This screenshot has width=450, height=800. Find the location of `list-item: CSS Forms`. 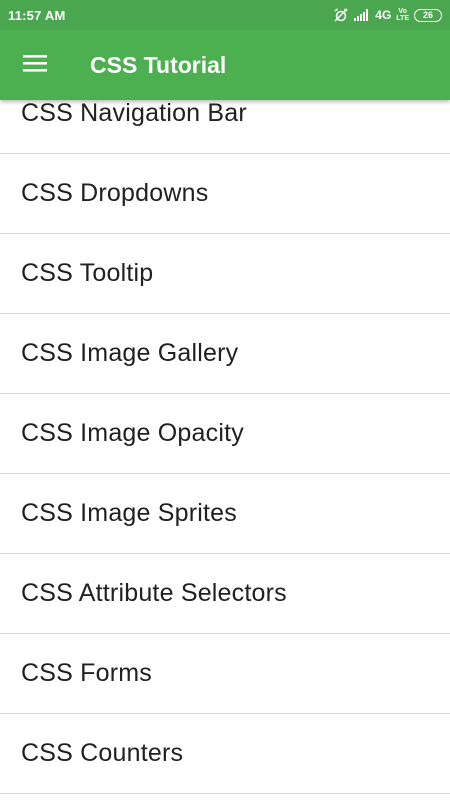

list-item: CSS Forms is located at coordinates (225, 674).